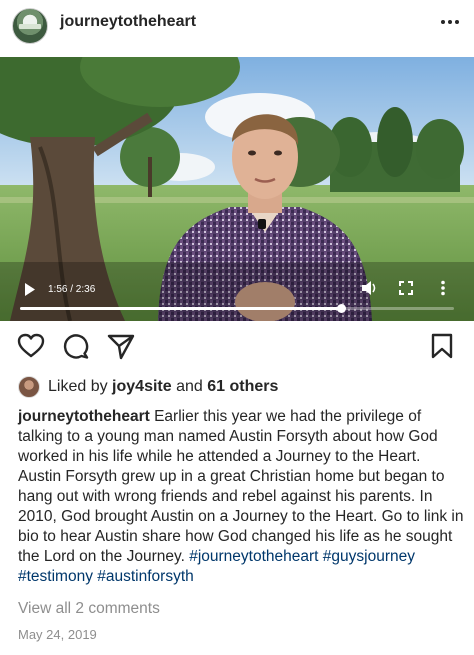 The width and height of the screenshot is (474, 655). Describe the element at coordinates (128, 22) in the screenshot. I see `post-username: journeytotheheart` at that location.